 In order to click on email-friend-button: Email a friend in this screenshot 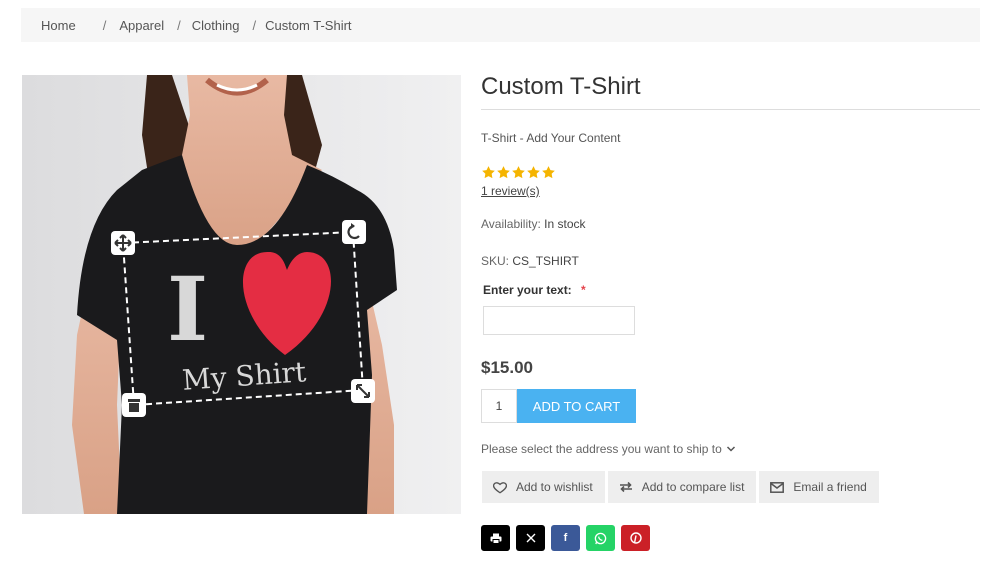, I will do `click(819, 487)`.